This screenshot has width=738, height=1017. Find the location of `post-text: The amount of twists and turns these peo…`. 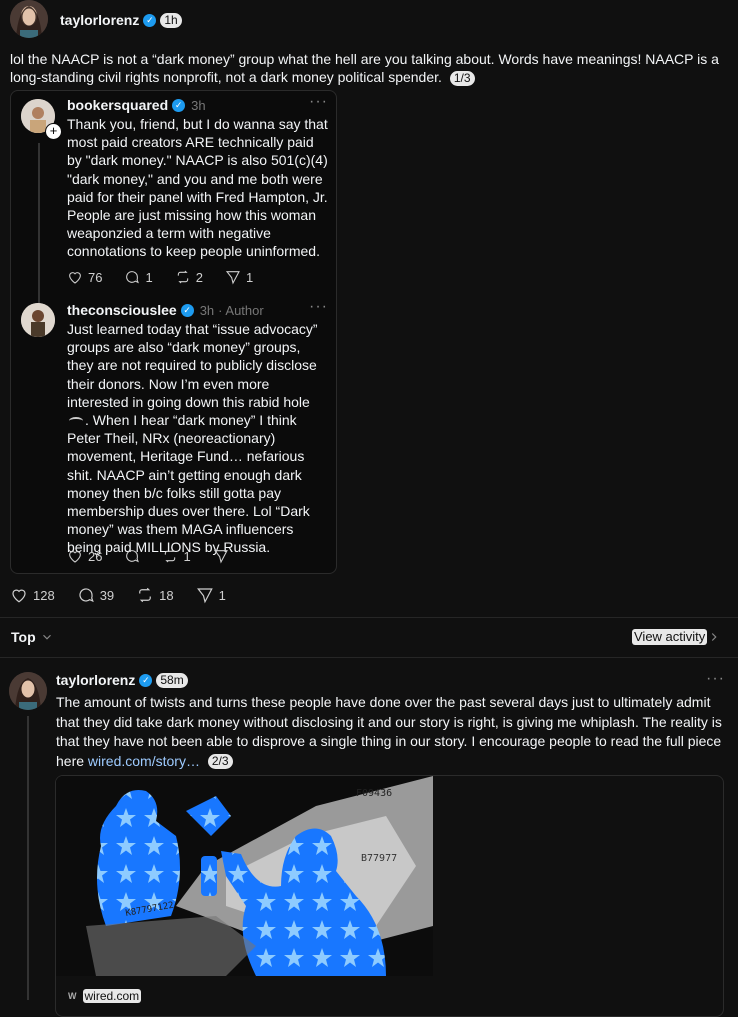

post-text: The amount of twists and turns these peo… is located at coordinates (391, 732).